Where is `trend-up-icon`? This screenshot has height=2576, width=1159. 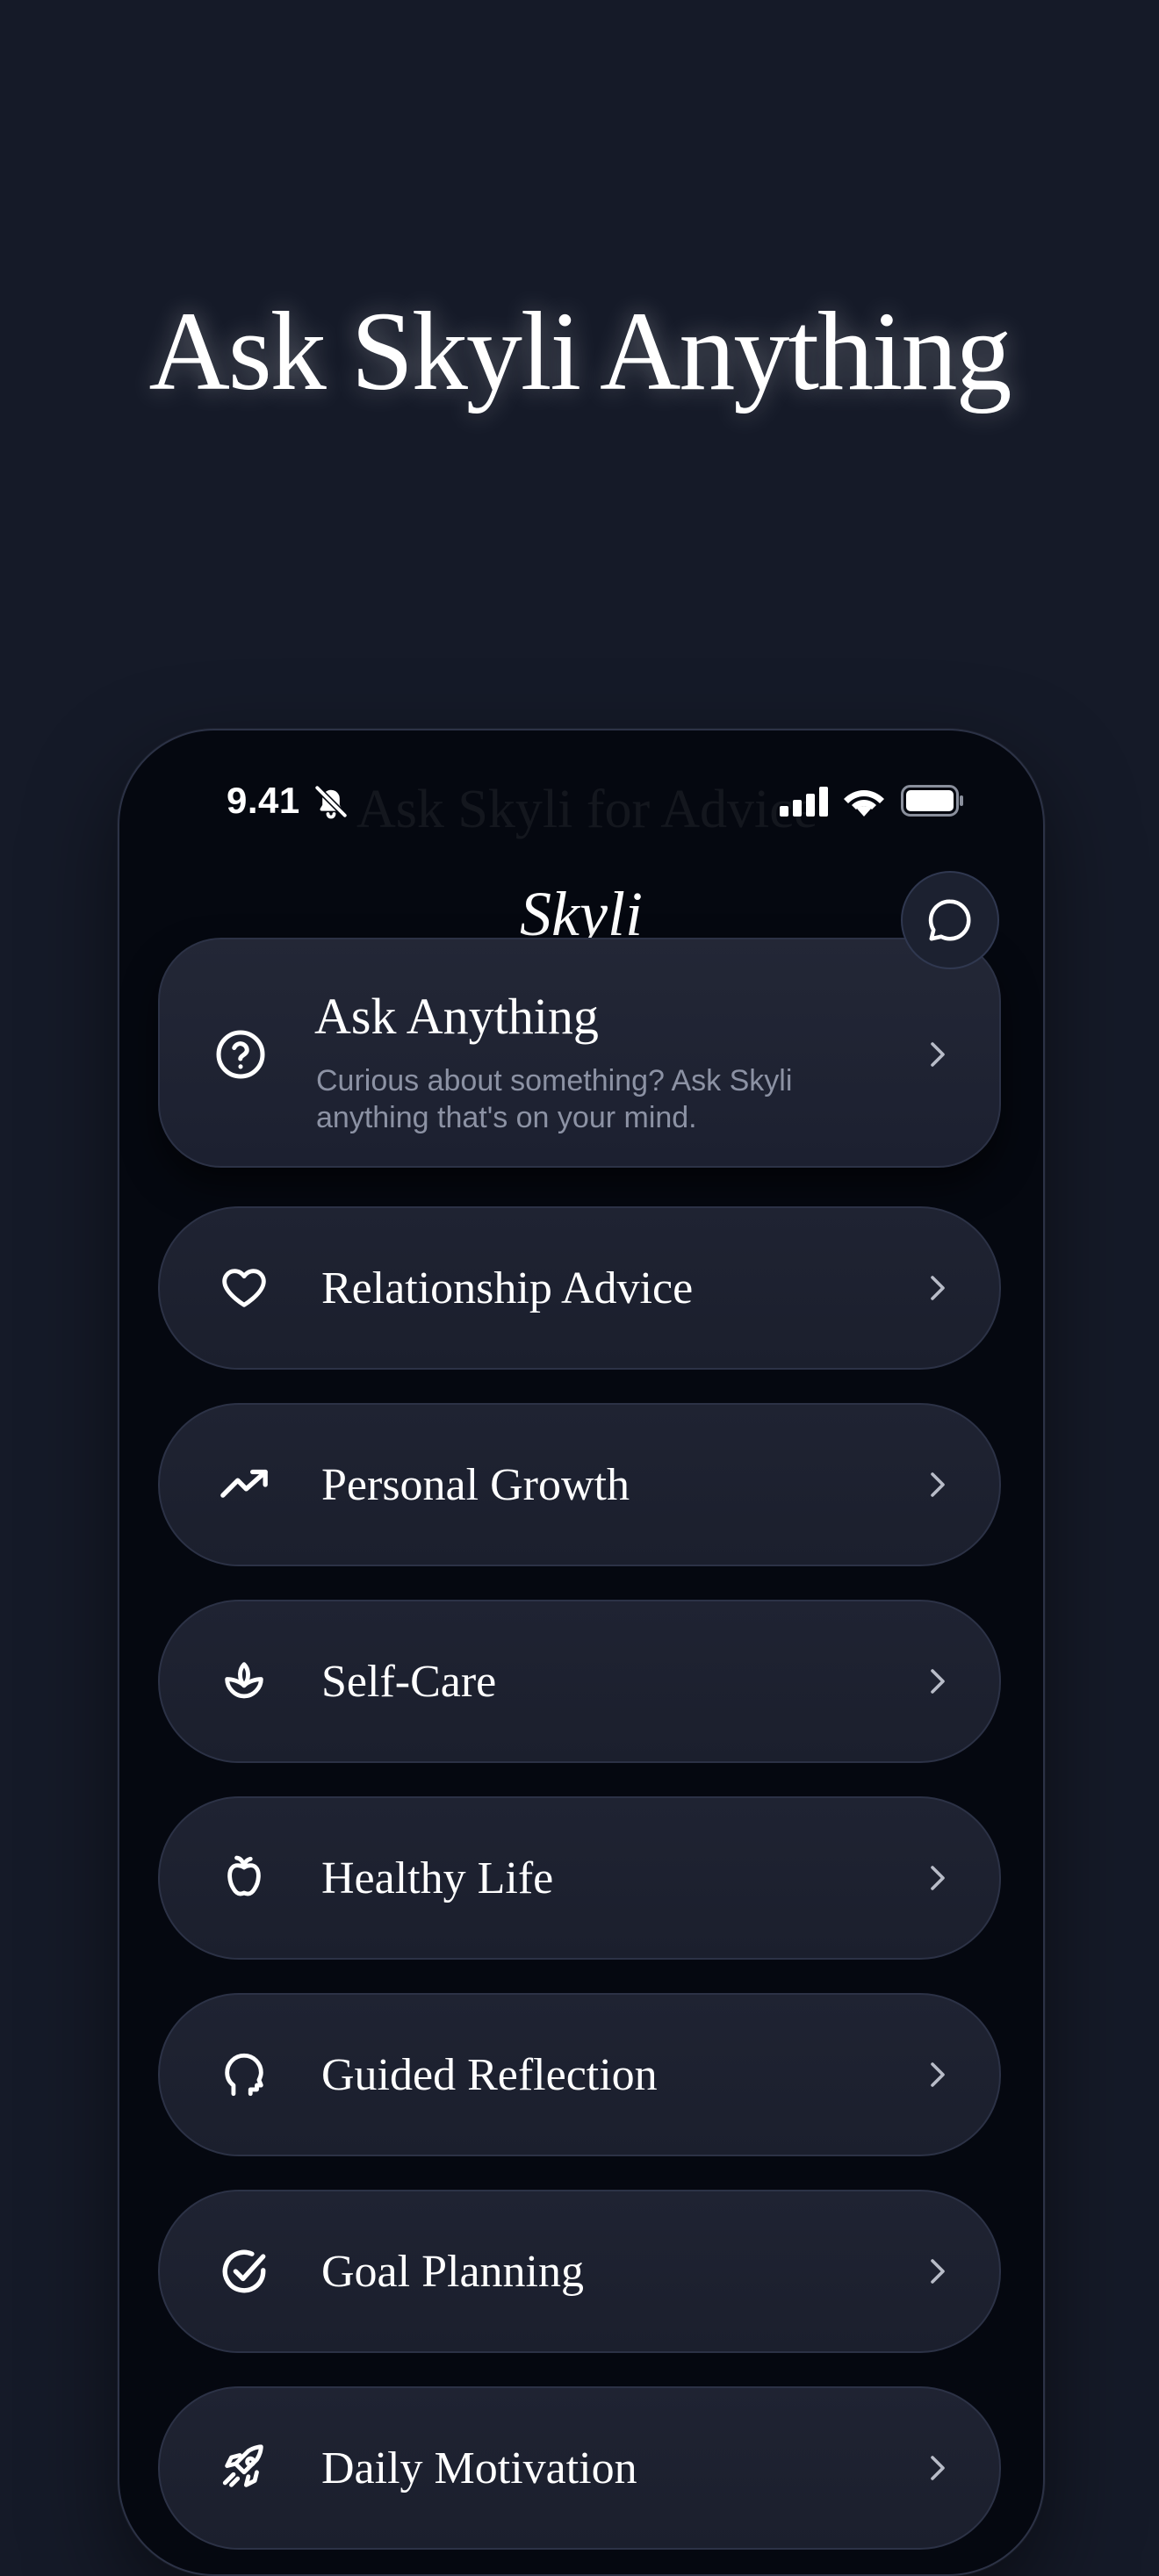
trend-up-icon is located at coordinates (244, 1485).